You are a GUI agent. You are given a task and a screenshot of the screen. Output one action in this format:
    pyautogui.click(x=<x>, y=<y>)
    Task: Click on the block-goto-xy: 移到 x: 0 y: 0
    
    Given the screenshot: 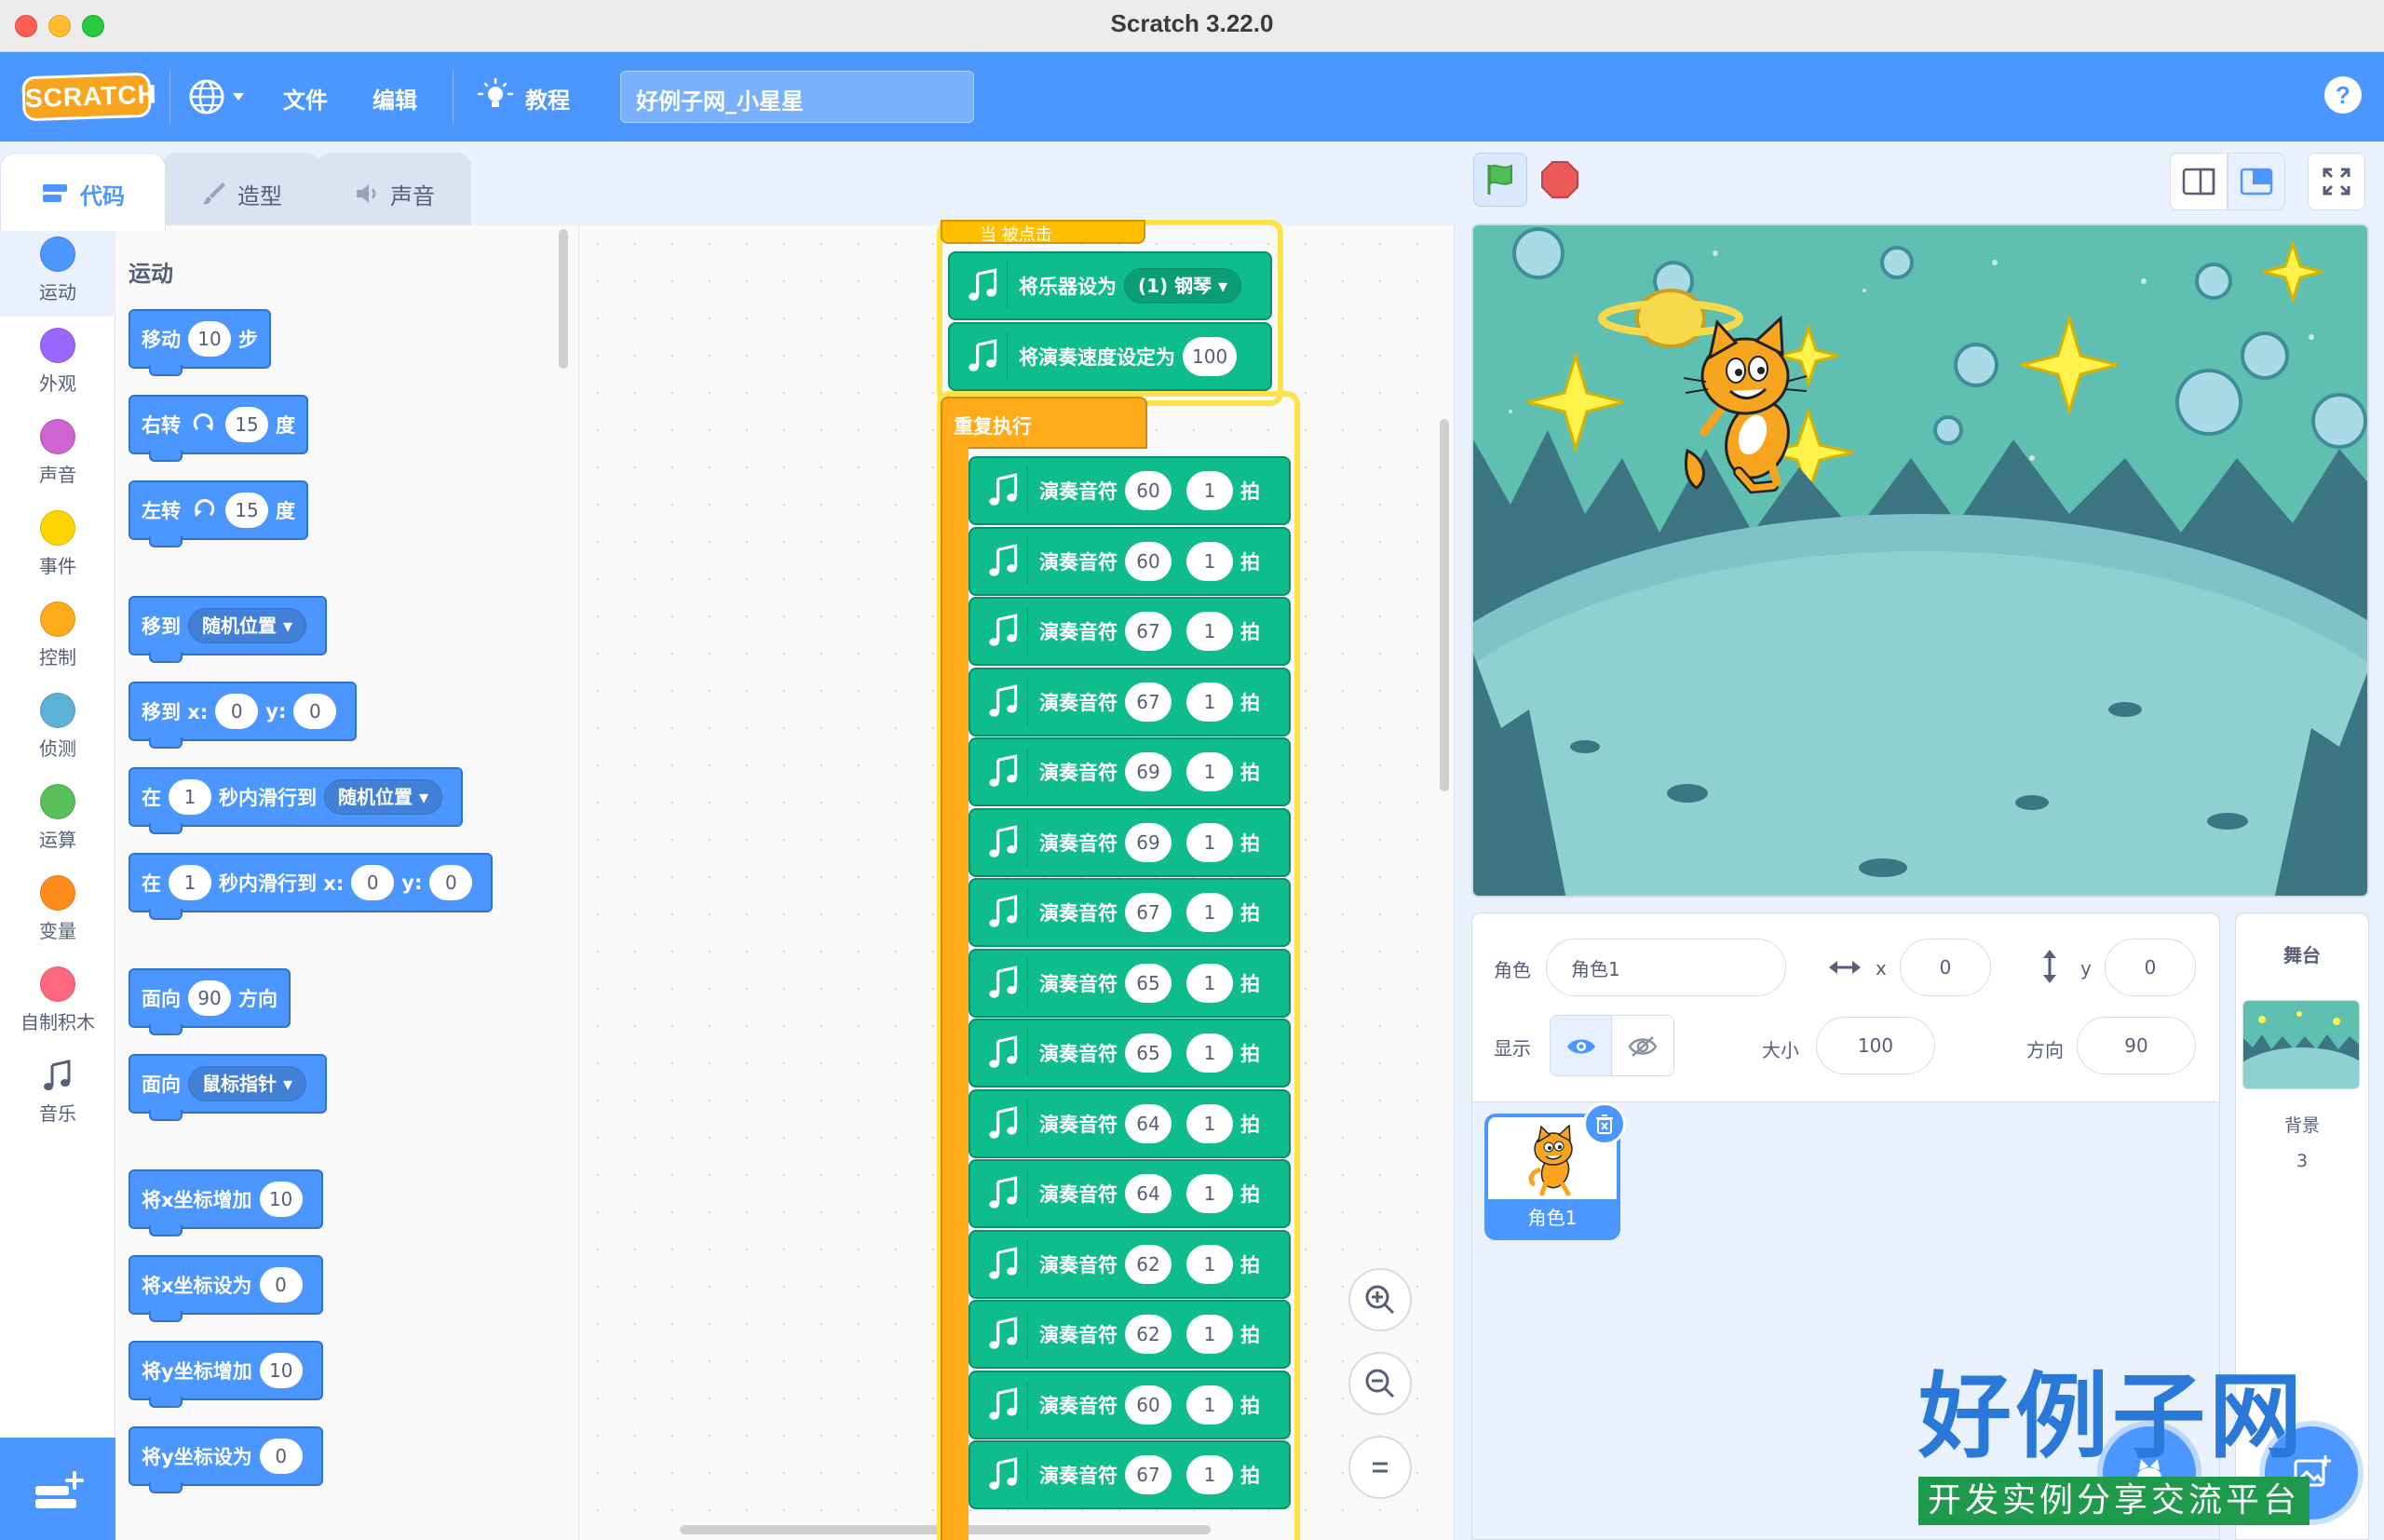 What is the action you would take?
    pyautogui.click(x=243, y=715)
    